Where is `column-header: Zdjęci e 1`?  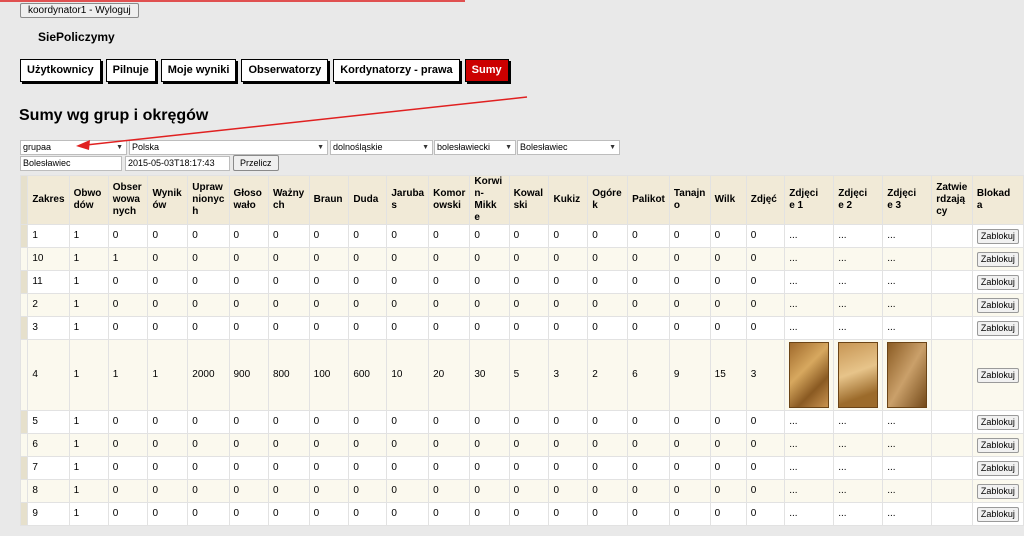 column-header: Zdjęci e 1 is located at coordinates (809, 200).